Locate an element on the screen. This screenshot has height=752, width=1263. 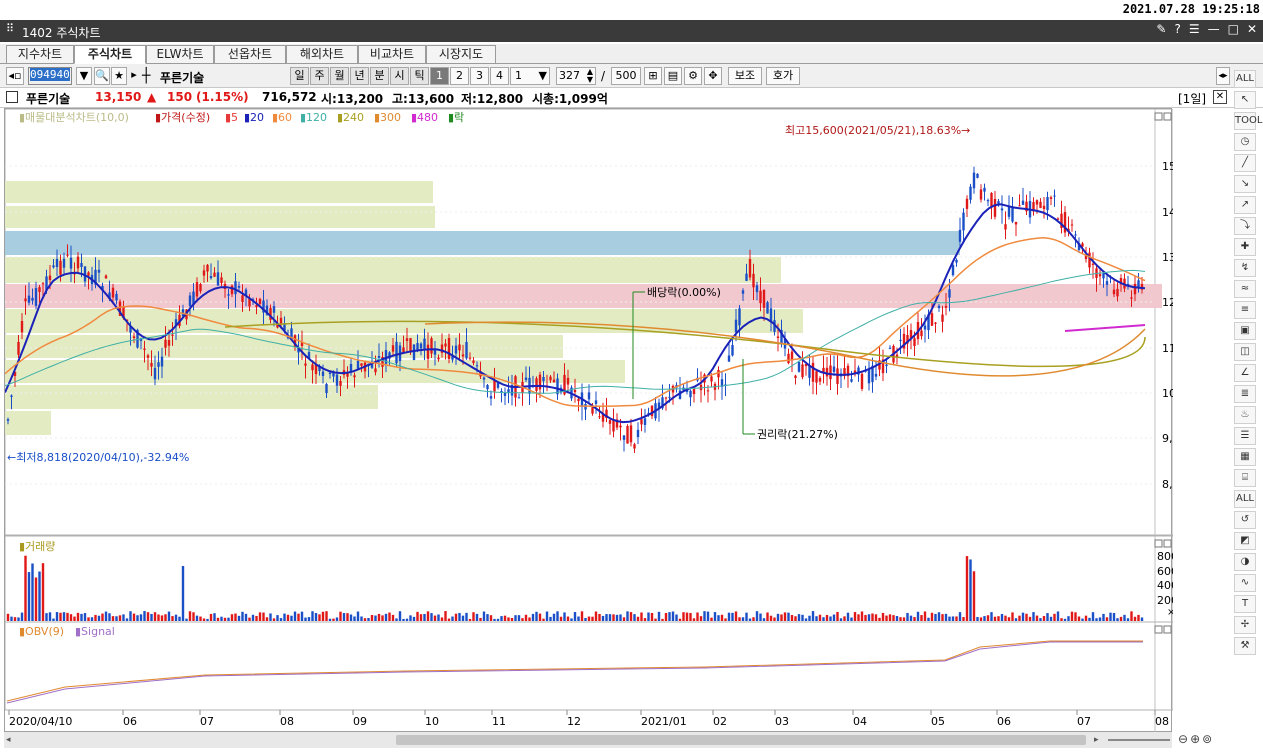
drawing-tool-19: ⌸ is located at coordinates (1245, 478).